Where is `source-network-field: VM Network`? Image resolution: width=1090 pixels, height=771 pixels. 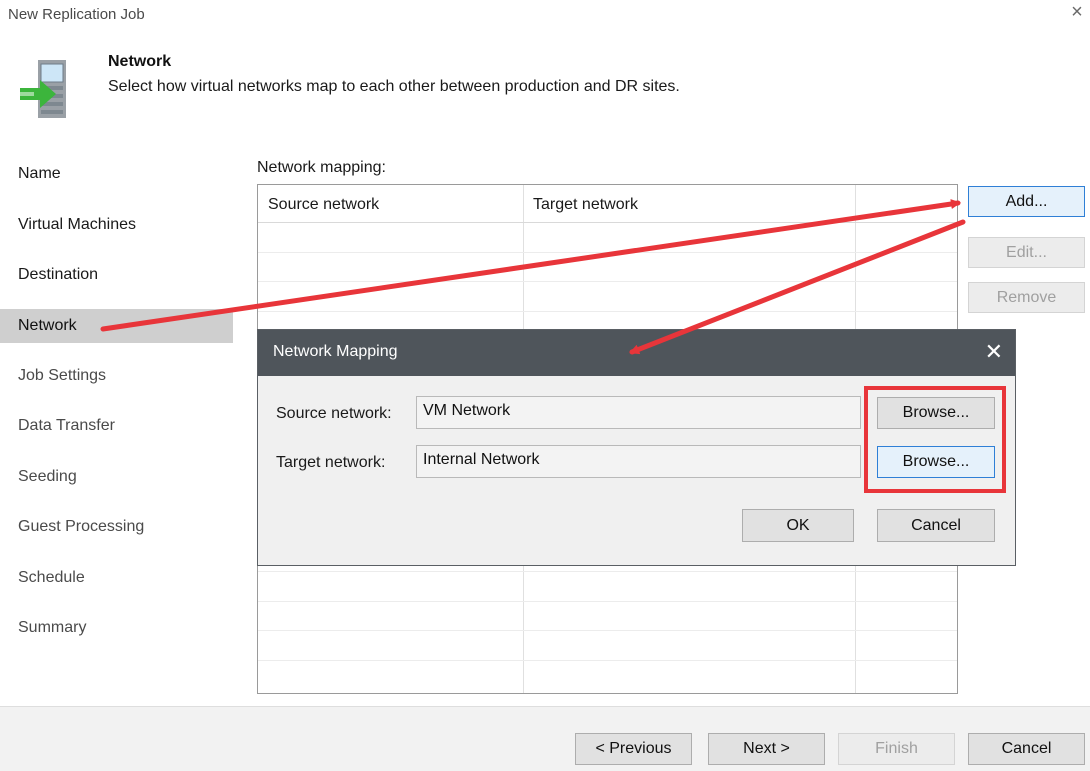
source-network-field: VM Network is located at coordinates (638, 412).